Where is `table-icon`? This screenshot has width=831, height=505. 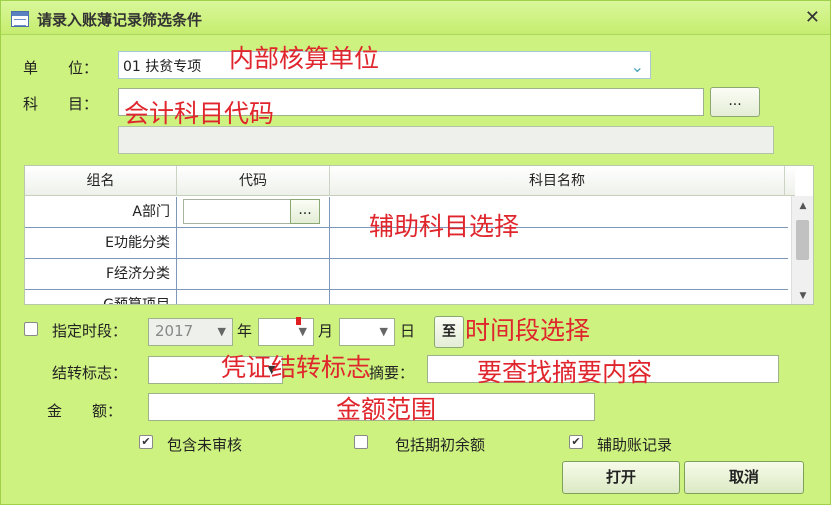
table-icon is located at coordinates (20, 19).